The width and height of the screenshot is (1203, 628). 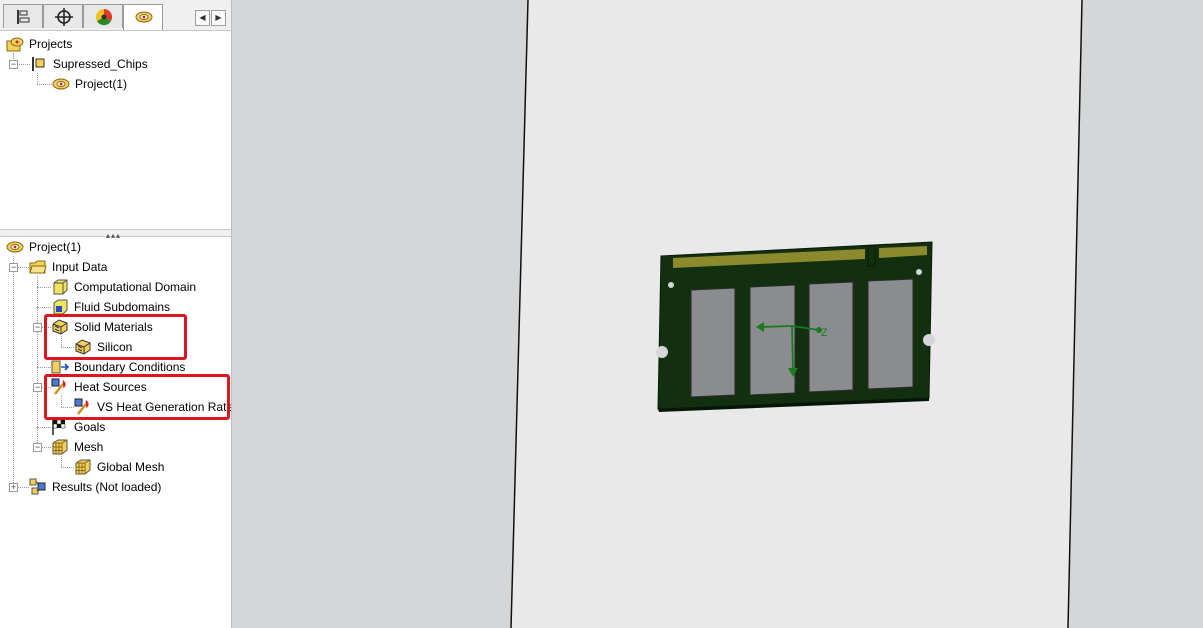 What do you see at coordinates (80, 267) in the screenshot?
I see `tree-item-label: Input Data` at bounding box center [80, 267].